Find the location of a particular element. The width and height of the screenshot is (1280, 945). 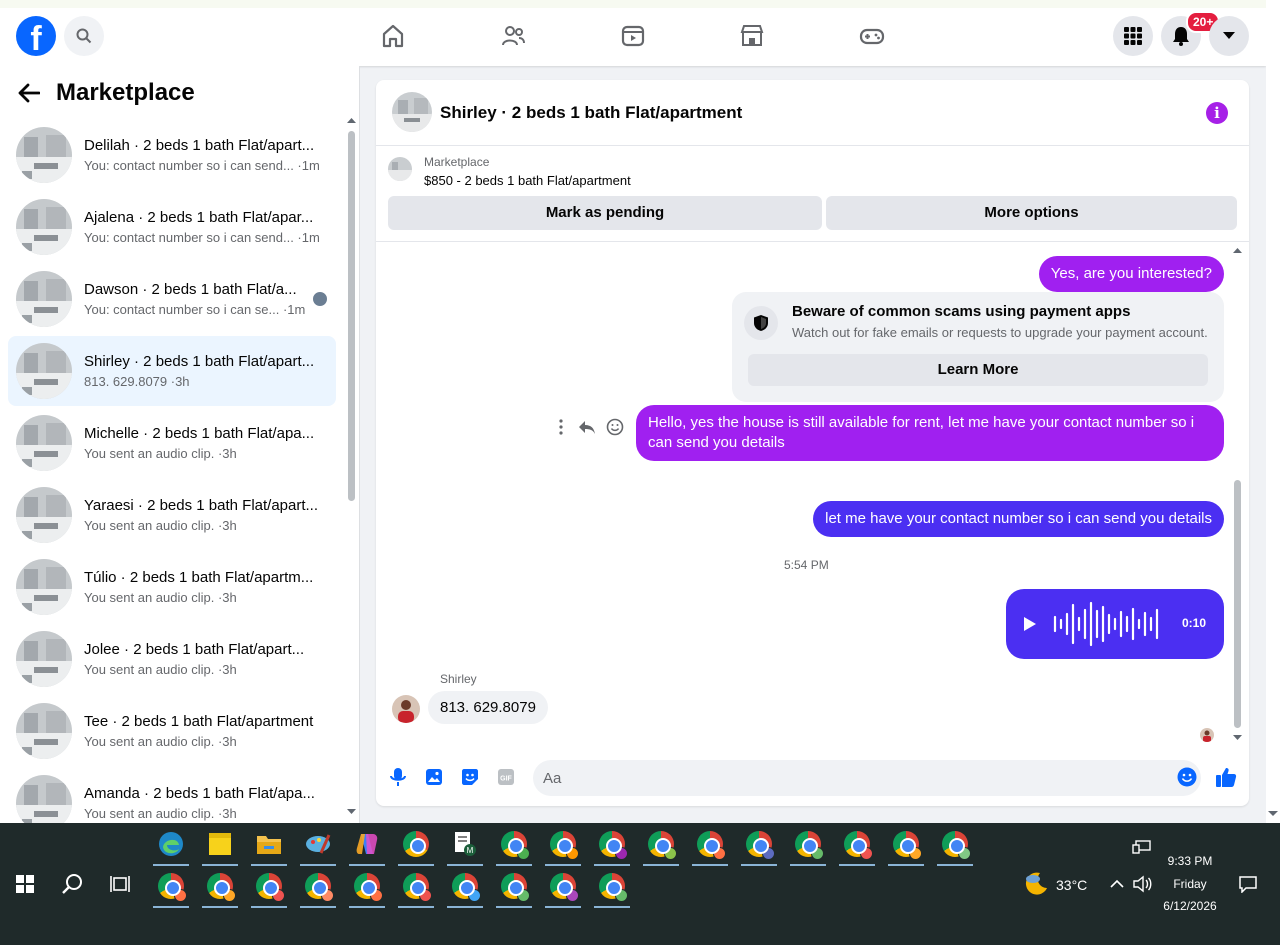

clock-day: Friday is located at coordinates (1190, 884).